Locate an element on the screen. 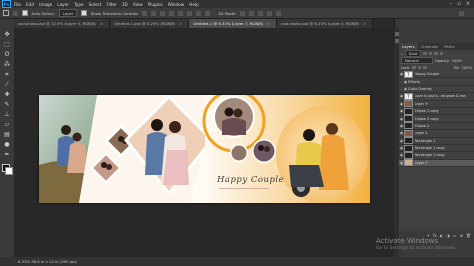  menu-3d: 3D is located at coordinates (125, 4).